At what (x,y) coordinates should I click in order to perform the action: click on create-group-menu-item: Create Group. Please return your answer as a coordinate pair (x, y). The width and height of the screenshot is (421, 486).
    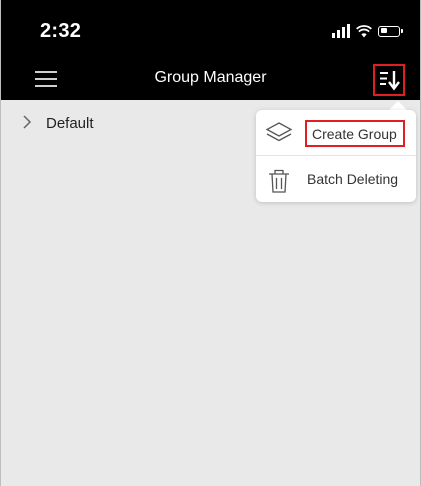
    Looking at the image, I should click on (336, 132).